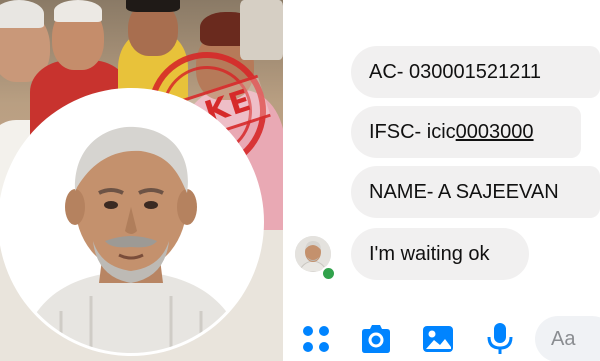 The width and height of the screenshot is (600, 361). I want to click on message-bubble: AC- 030001521211, so click(475, 72).